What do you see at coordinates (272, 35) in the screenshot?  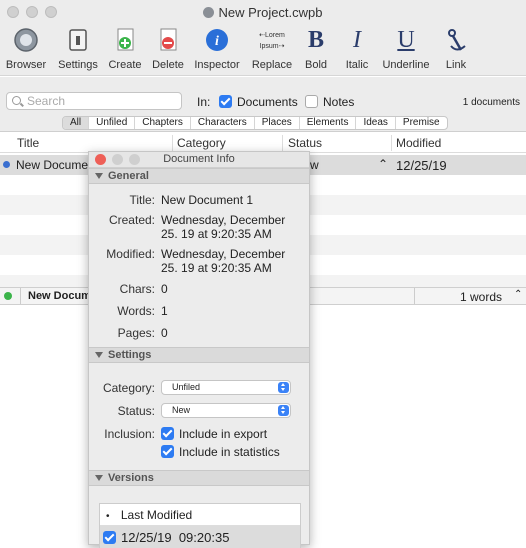 I see `svg-text: ⇠Lorem` at bounding box center [272, 35].